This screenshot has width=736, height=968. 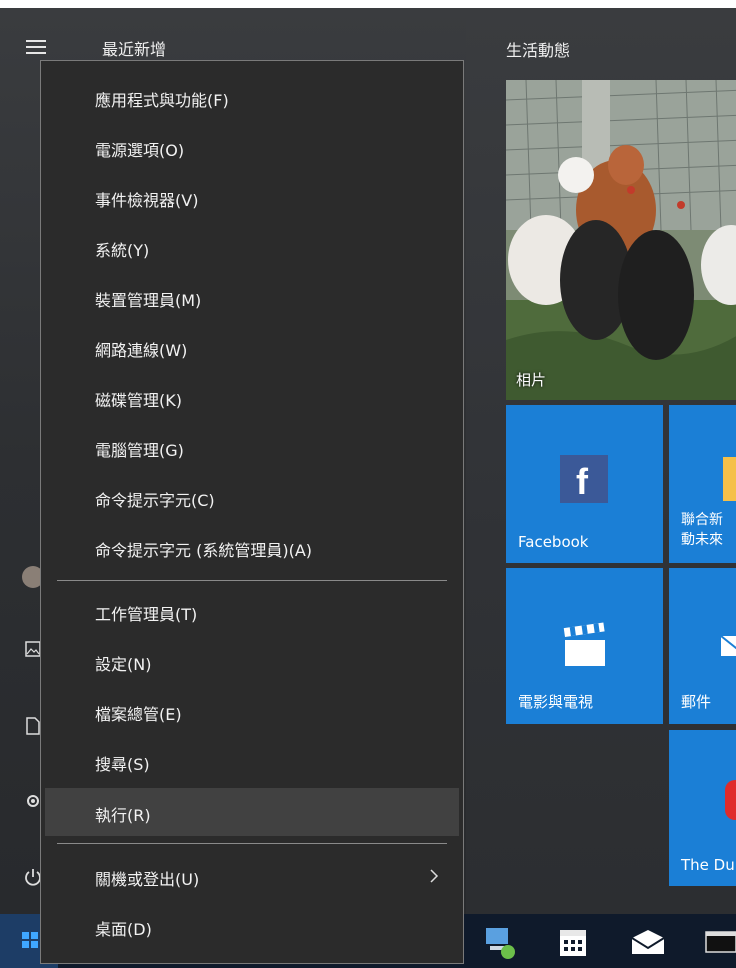 What do you see at coordinates (574, 942) in the screenshot?
I see `calendar-icon` at bounding box center [574, 942].